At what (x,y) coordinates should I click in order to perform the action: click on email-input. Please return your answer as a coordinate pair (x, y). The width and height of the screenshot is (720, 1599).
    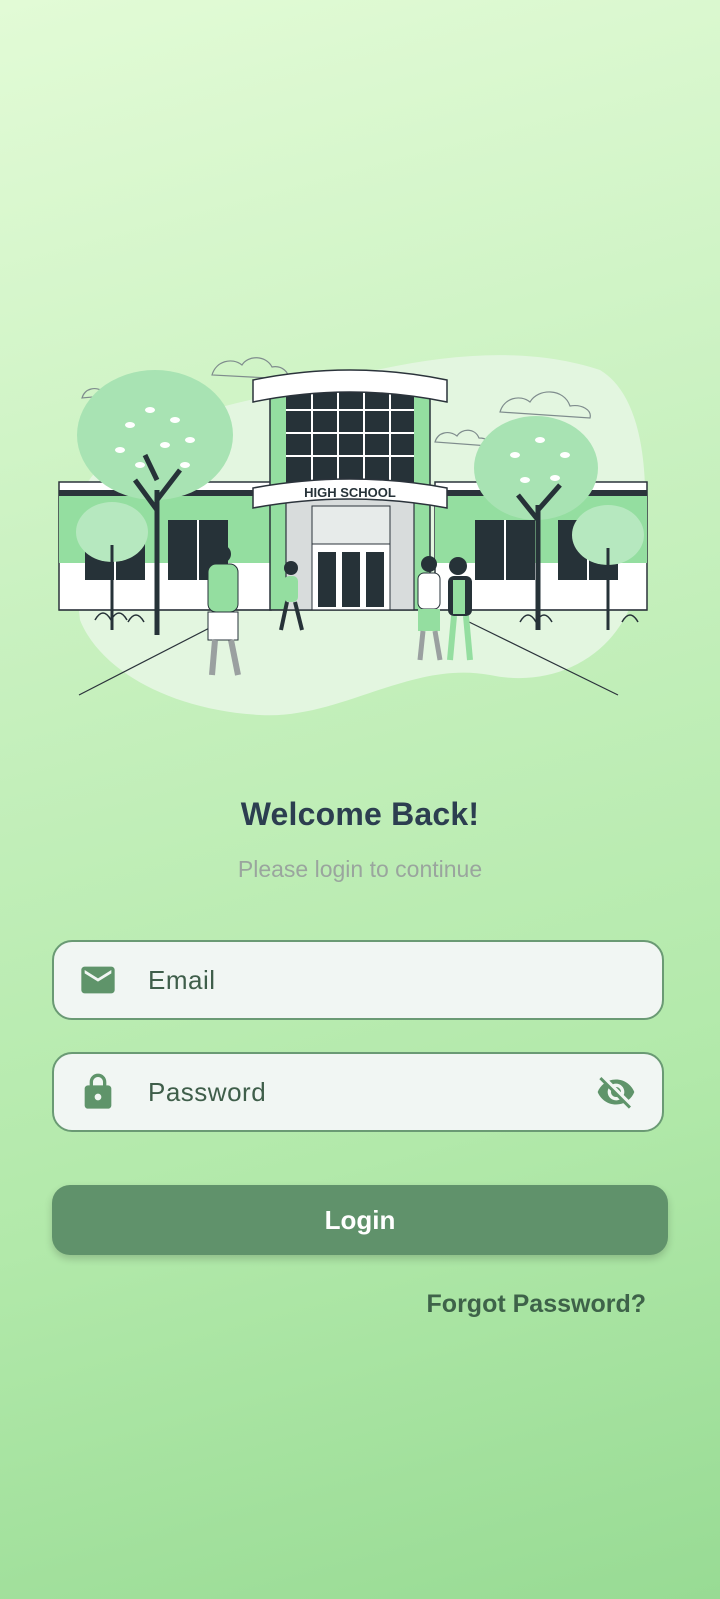
    Looking at the image, I should click on (368, 980).